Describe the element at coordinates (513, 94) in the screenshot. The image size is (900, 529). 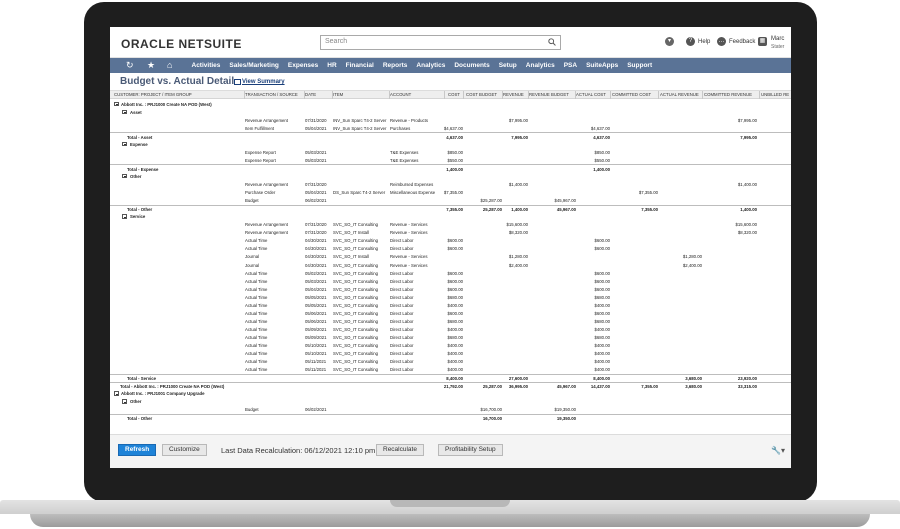
I see `column-header: REVENUE` at that location.